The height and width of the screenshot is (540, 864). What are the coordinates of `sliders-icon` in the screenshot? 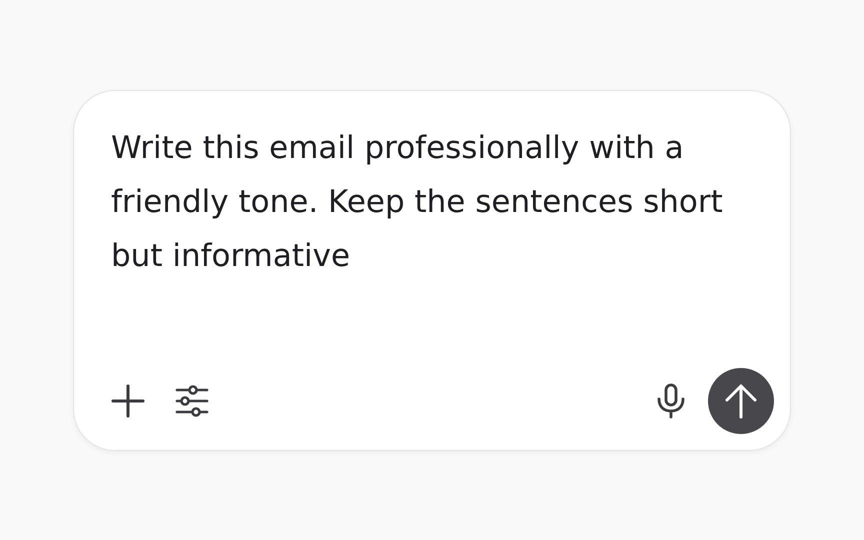 It's located at (192, 400).